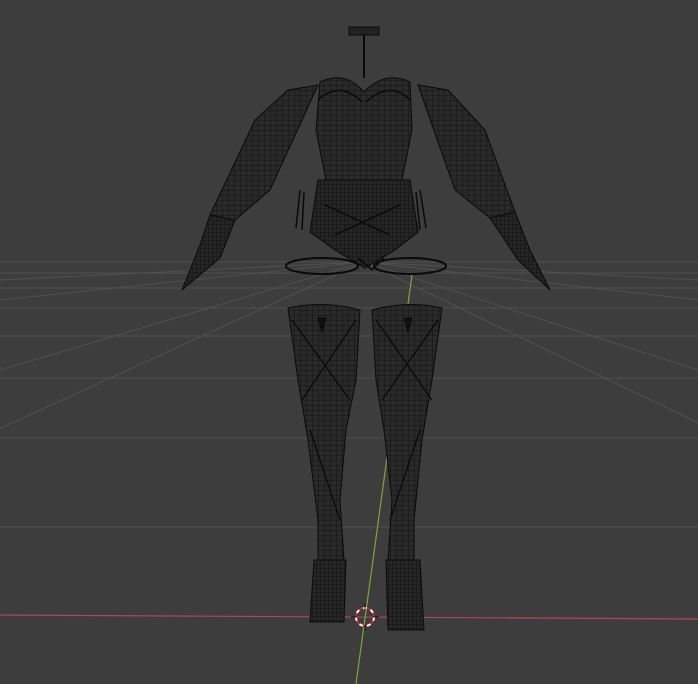 This screenshot has height=684, width=698. I want to click on stocking-right-mesh, so click(407, 467).